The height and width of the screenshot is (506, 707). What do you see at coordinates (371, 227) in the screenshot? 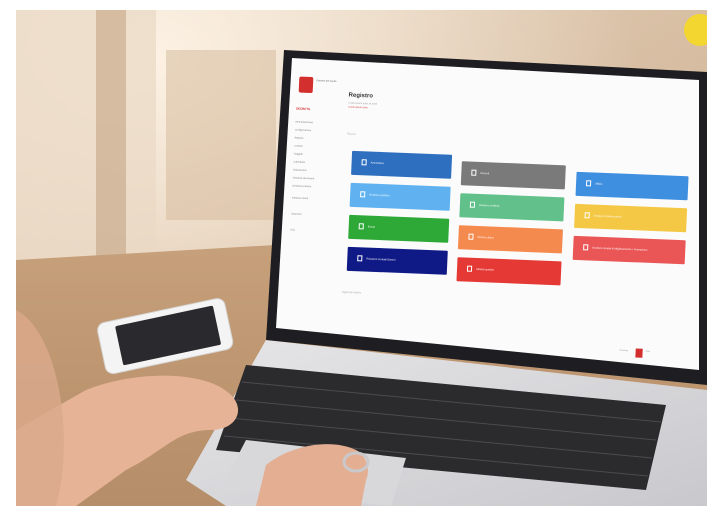
I see `tile-label: Eventi` at bounding box center [371, 227].